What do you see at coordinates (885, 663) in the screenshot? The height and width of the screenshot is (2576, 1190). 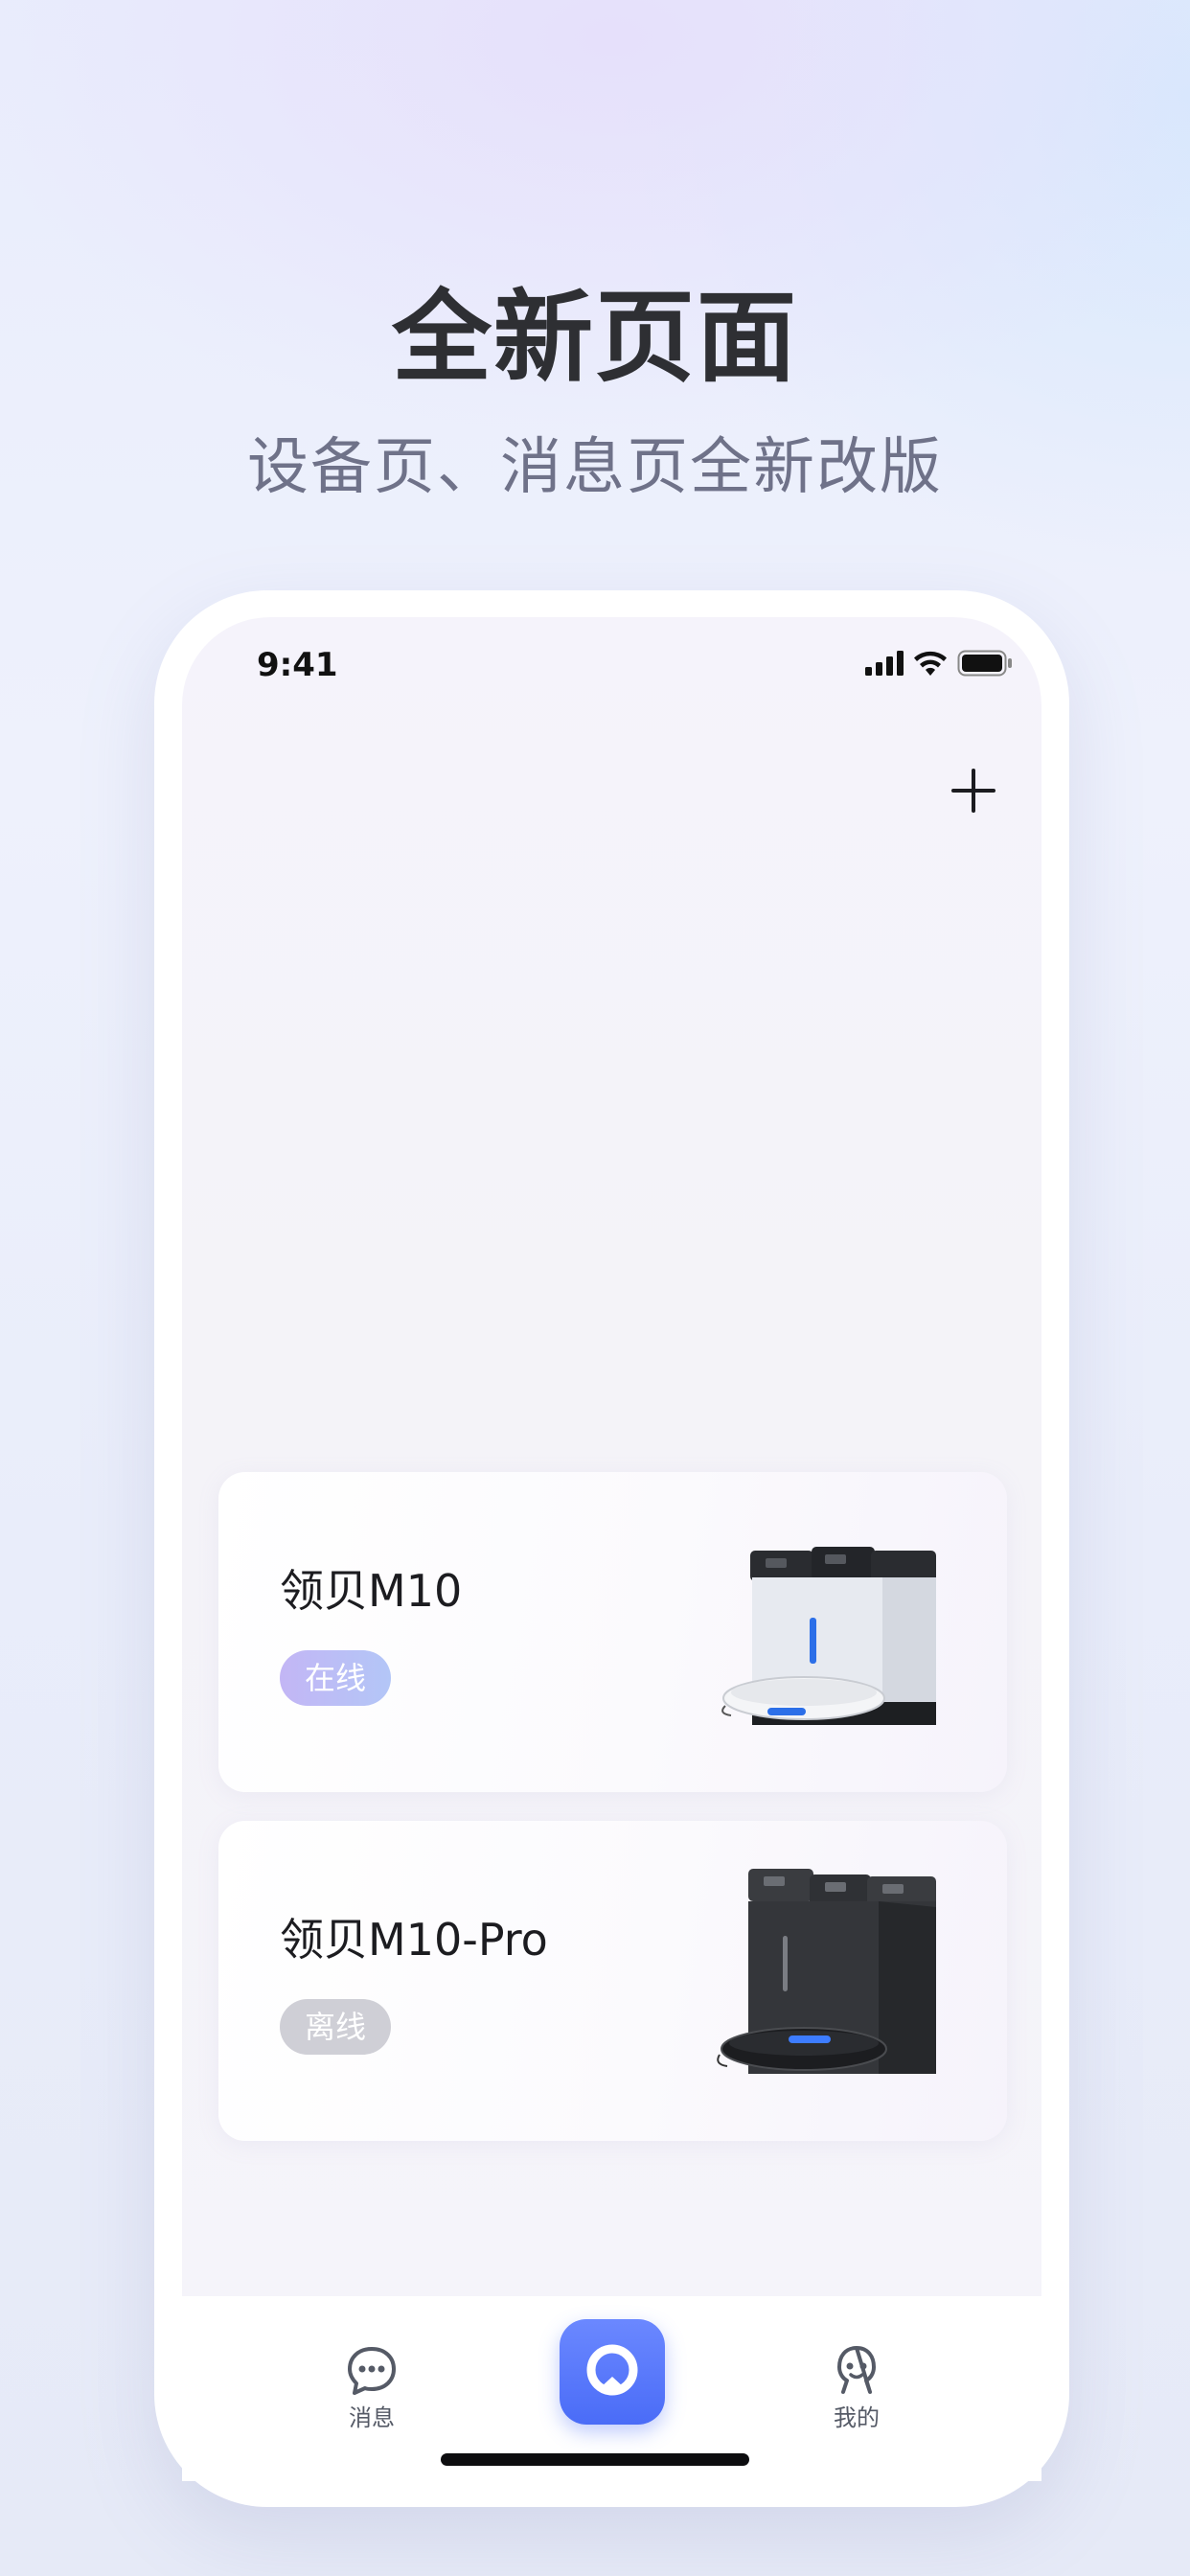 I see `signal-icon` at bounding box center [885, 663].